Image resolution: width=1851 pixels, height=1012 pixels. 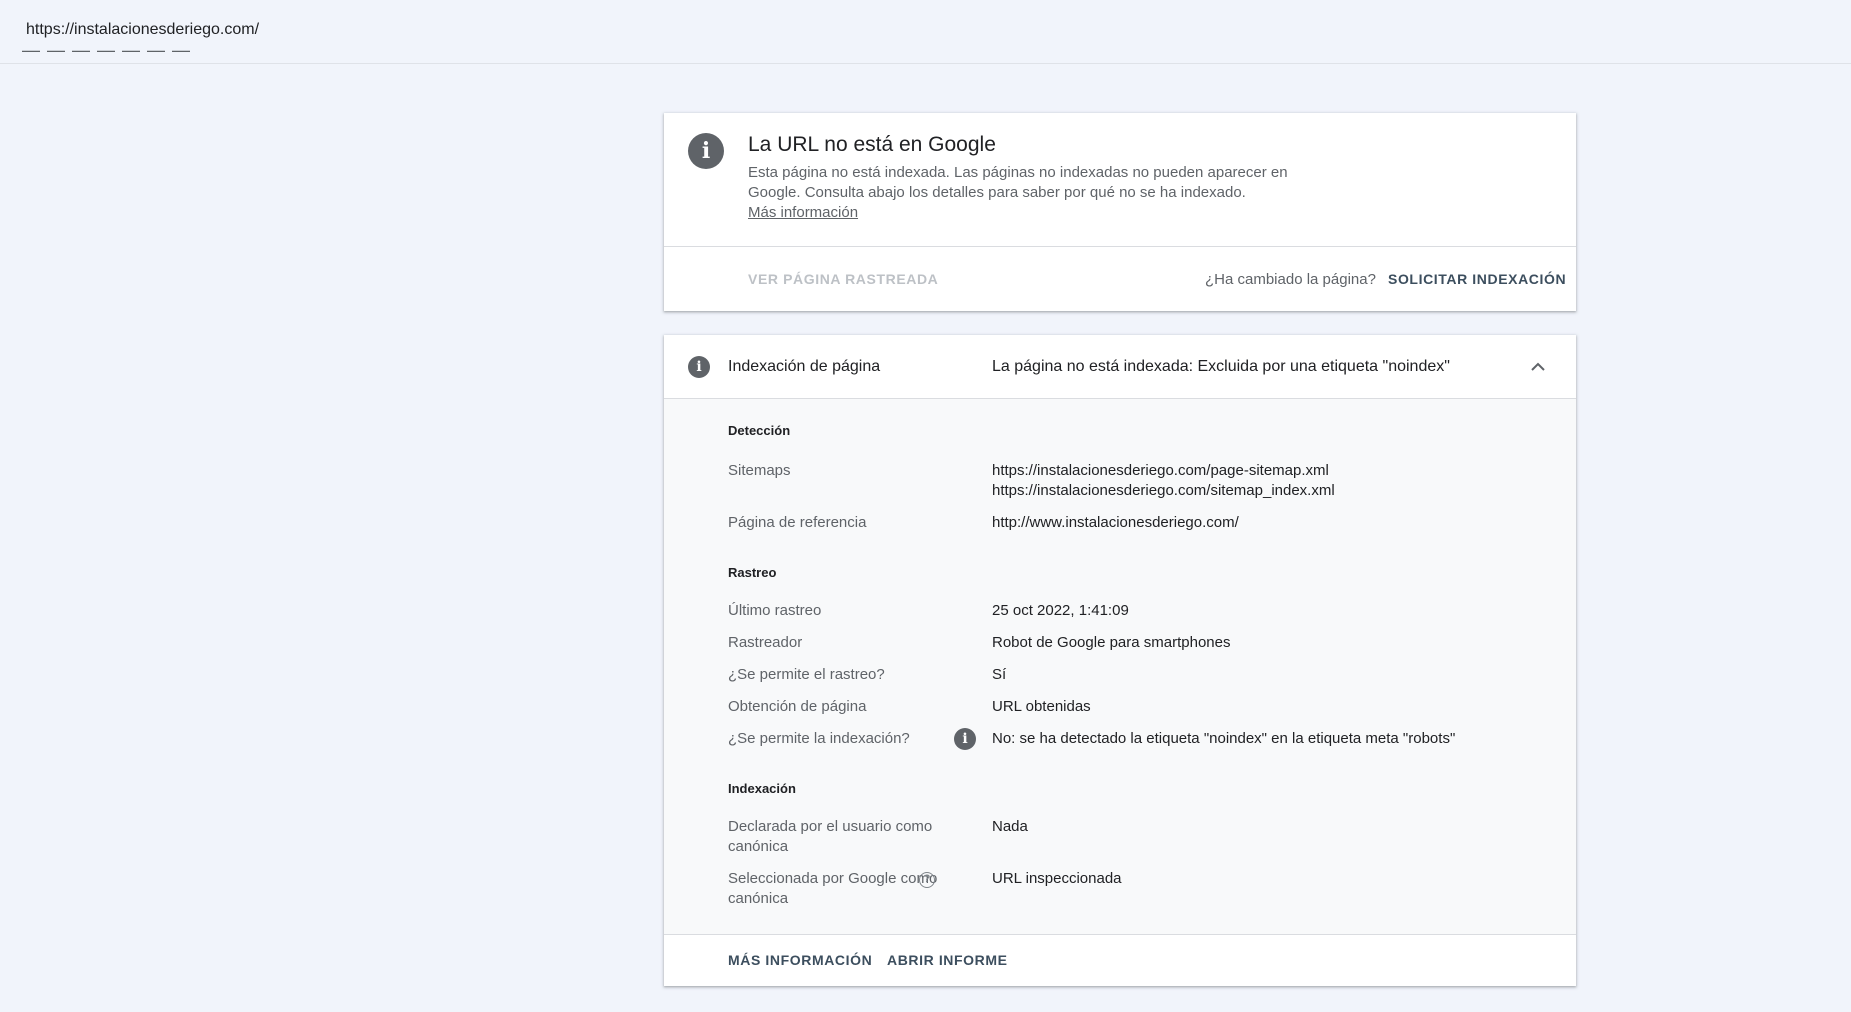 What do you see at coordinates (1041, 706) in the screenshot?
I see `page-fetch-value: URL obtenidas` at bounding box center [1041, 706].